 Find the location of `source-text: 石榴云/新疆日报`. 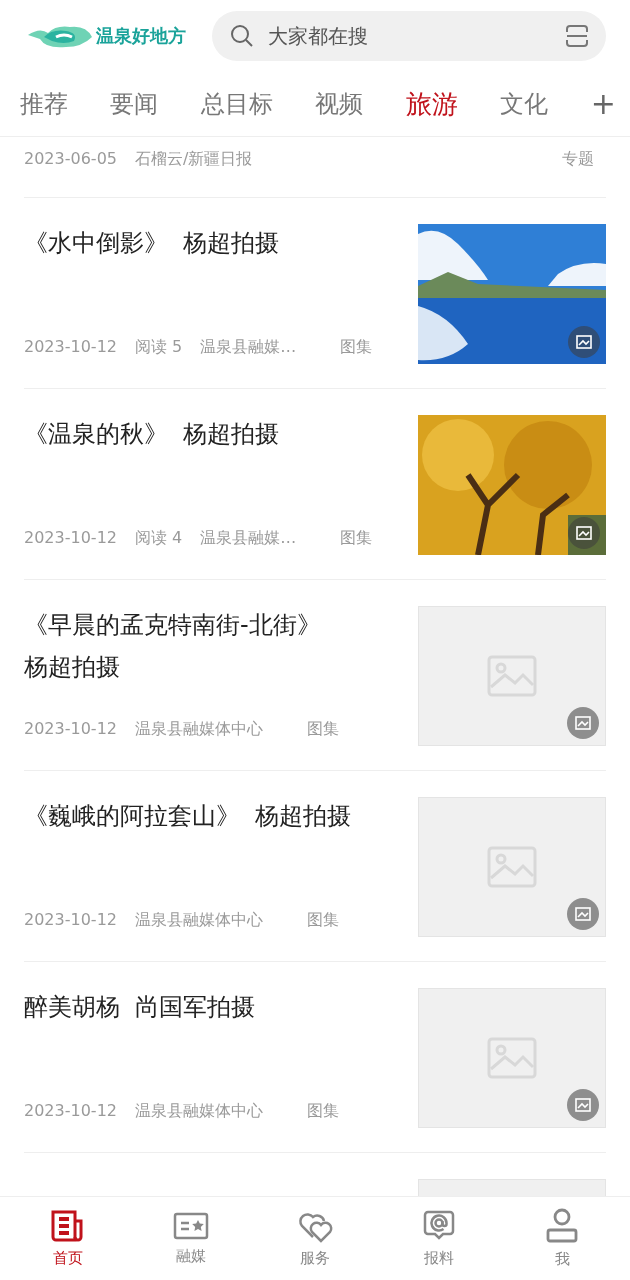

source-text: 石榴云/新疆日报 is located at coordinates (194, 159).